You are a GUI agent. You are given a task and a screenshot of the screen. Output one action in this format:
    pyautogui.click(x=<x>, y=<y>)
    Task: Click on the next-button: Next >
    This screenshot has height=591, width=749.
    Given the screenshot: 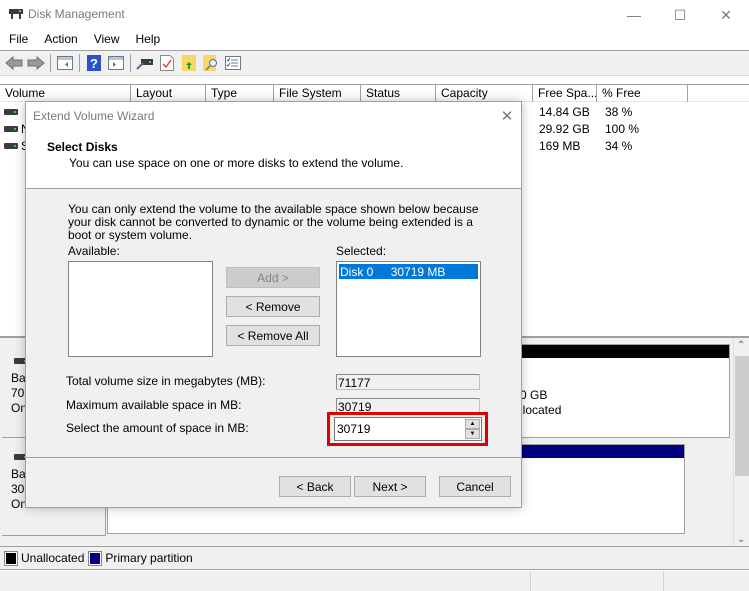 What is the action you would take?
    pyautogui.click(x=390, y=486)
    